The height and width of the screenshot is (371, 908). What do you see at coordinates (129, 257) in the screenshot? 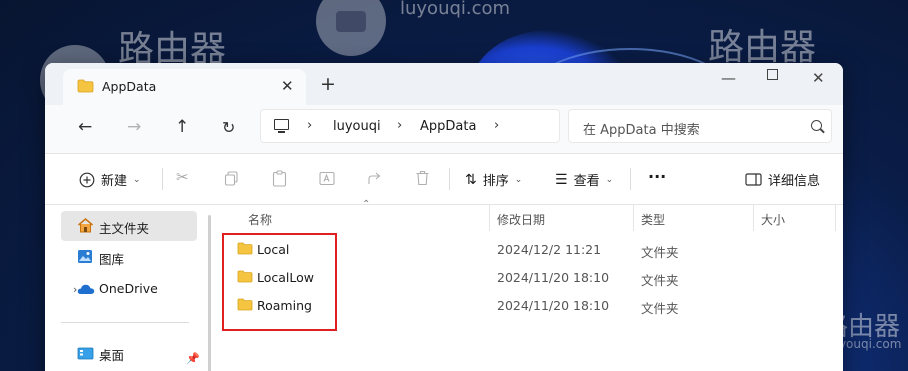
I see `sidebar-item-gallery: 图库` at bounding box center [129, 257].